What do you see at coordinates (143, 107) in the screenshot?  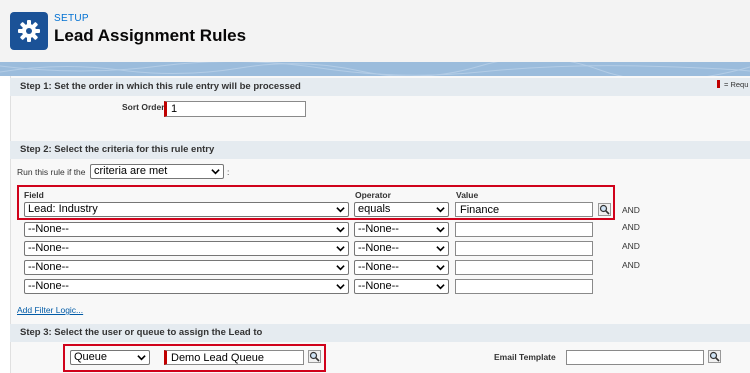 I see `sort-order-label: Sort Order` at bounding box center [143, 107].